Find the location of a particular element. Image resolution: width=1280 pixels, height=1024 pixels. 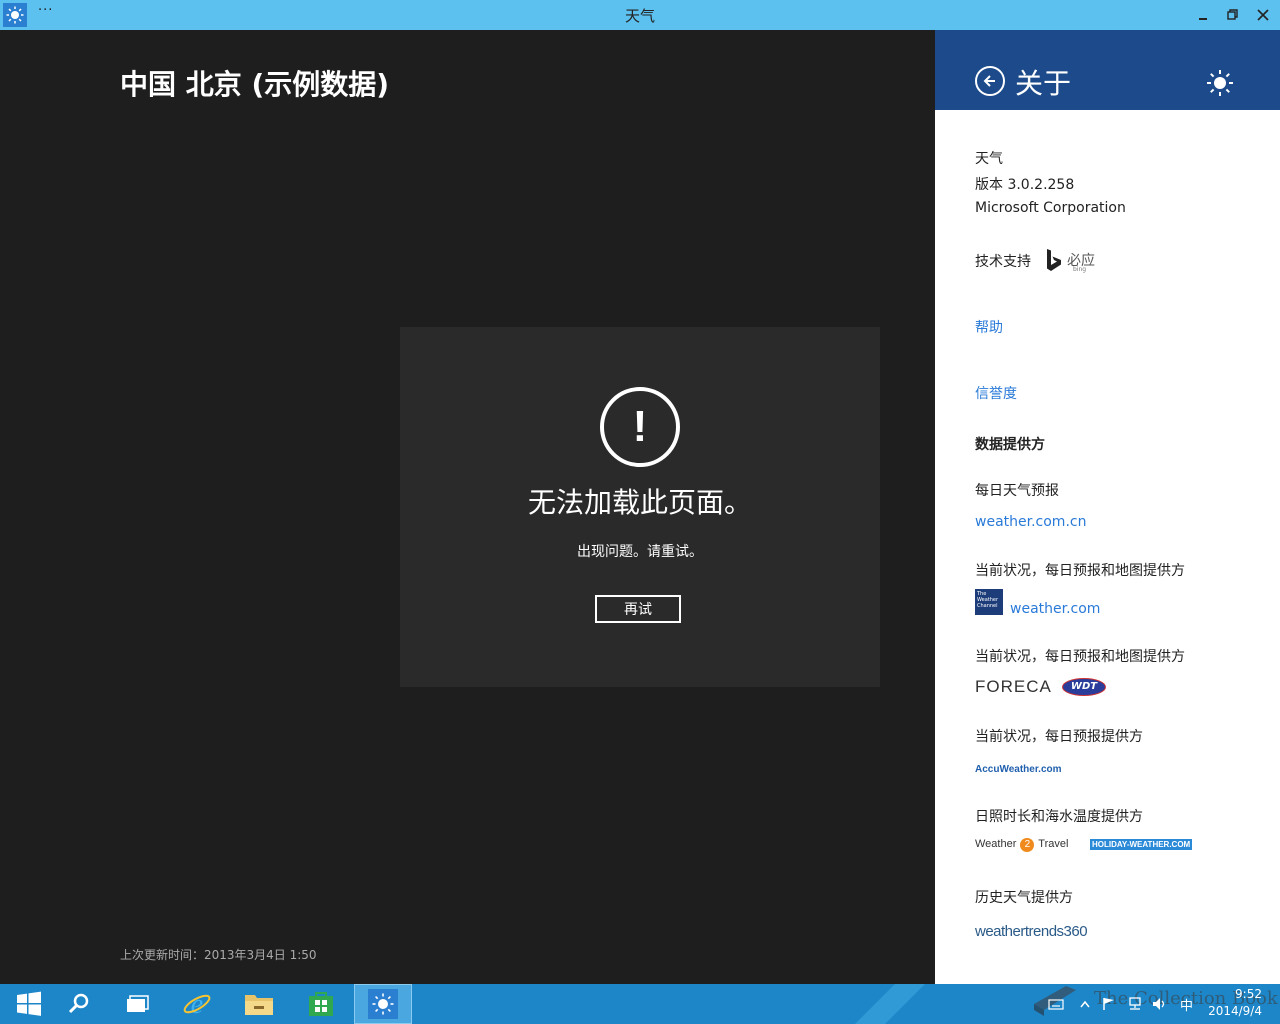

help-link: 帮助 is located at coordinates (989, 327).